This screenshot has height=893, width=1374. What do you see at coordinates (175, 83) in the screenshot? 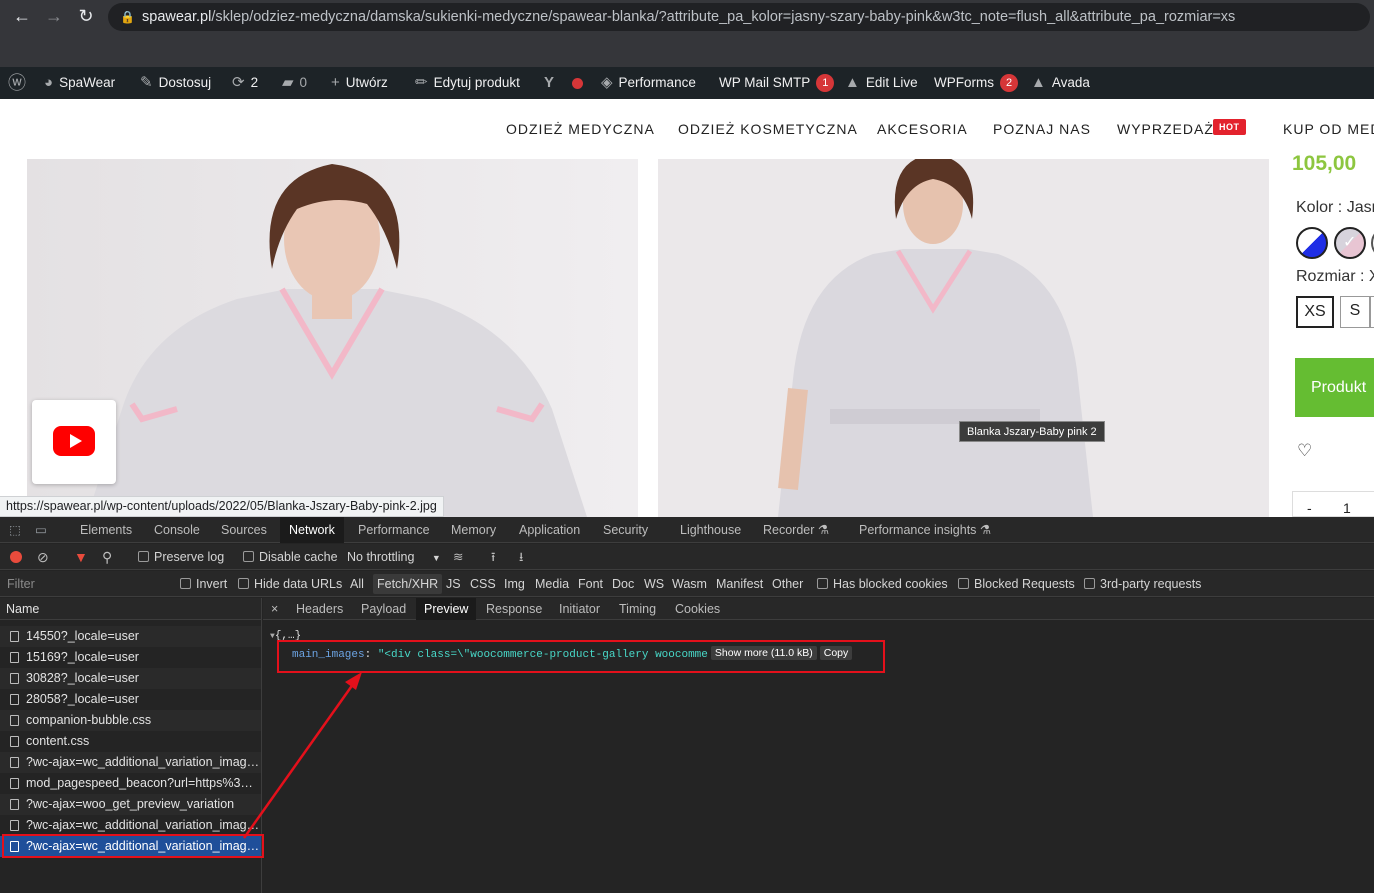
I see `admin-bar-customize: ✎ Dostosuj` at bounding box center [175, 83].